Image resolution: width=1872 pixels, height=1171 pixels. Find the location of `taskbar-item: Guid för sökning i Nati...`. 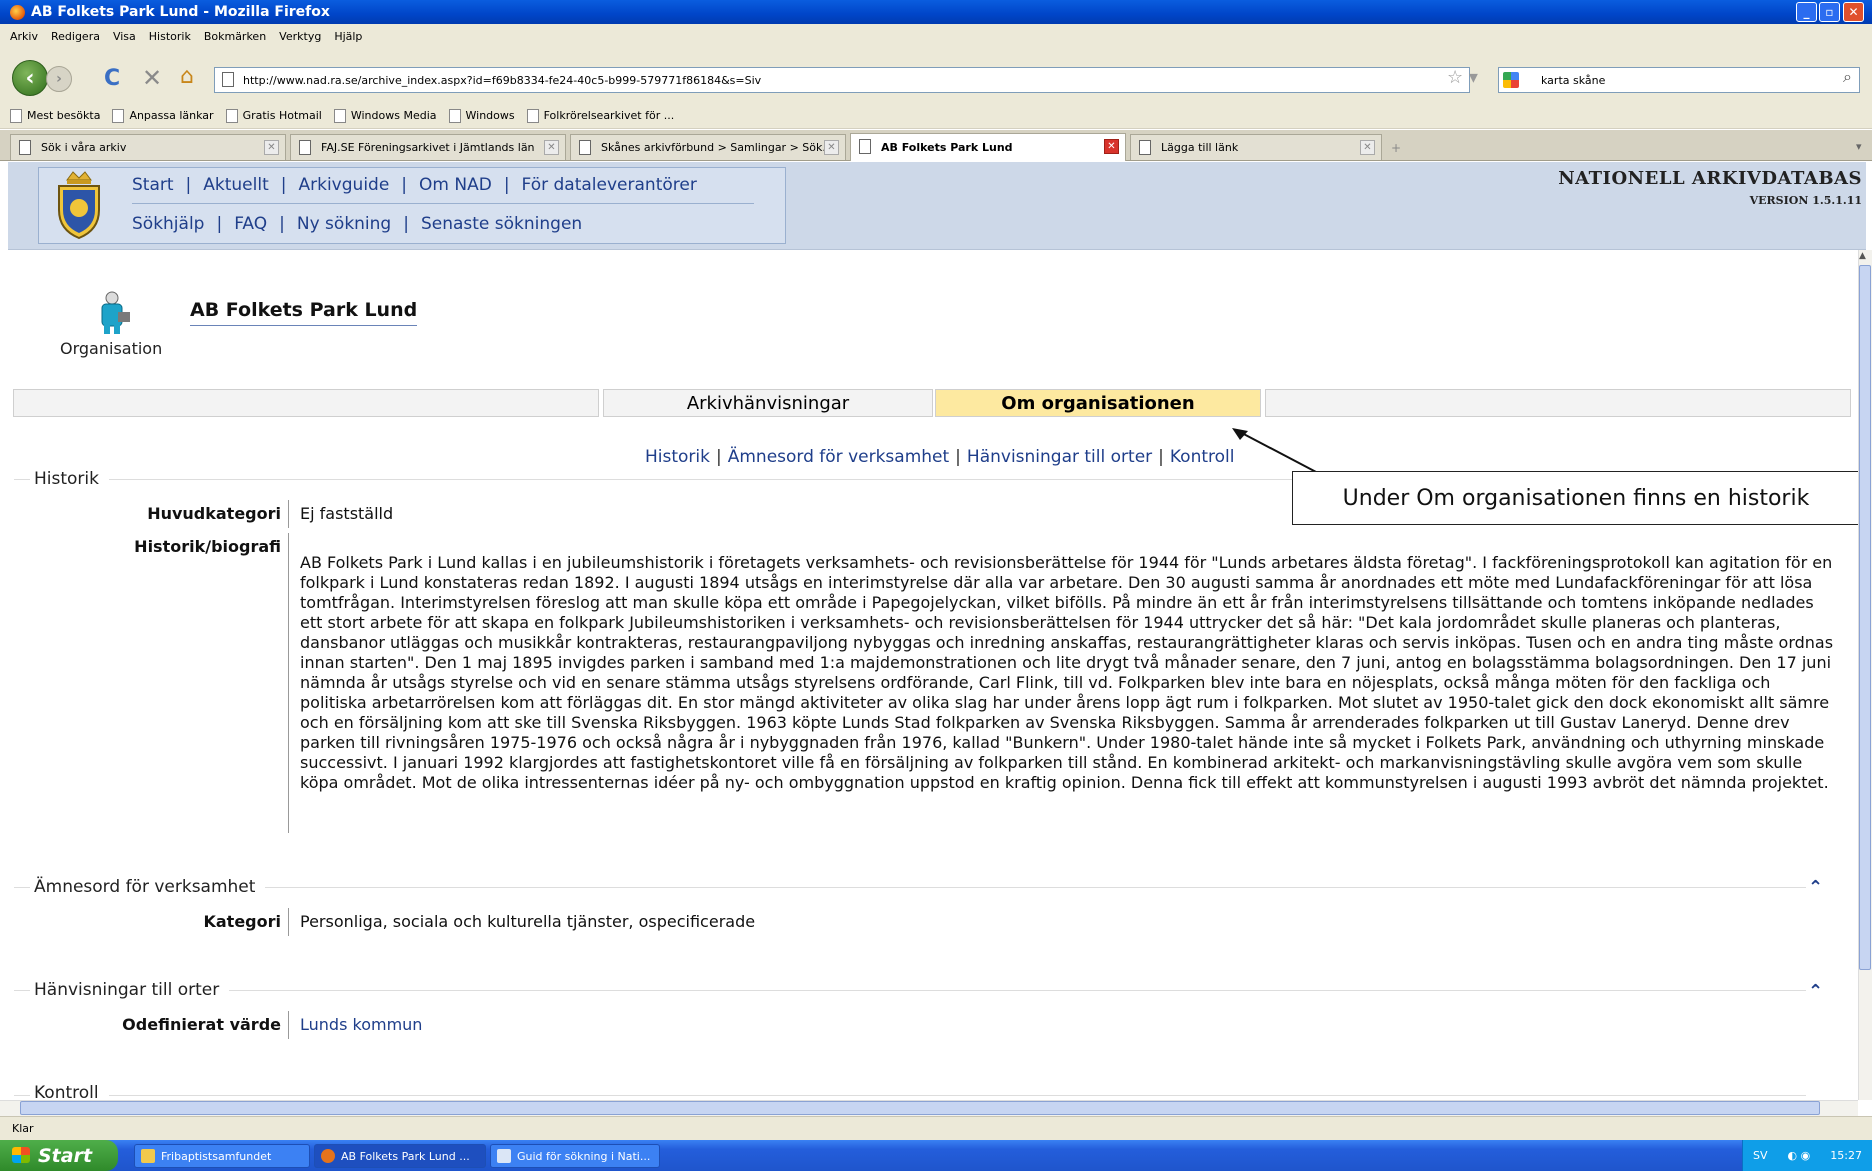

taskbar-item: Guid för sökning i Nati... is located at coordinates (575, 1156).